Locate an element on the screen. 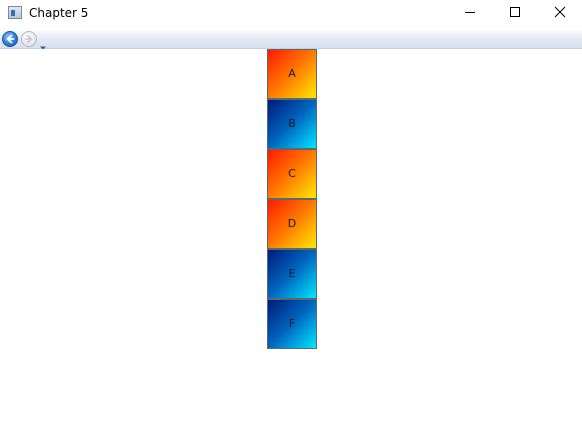 The width and height of the screenshot is (582, 438). tile-label: C is located at coordinates (292, 173).